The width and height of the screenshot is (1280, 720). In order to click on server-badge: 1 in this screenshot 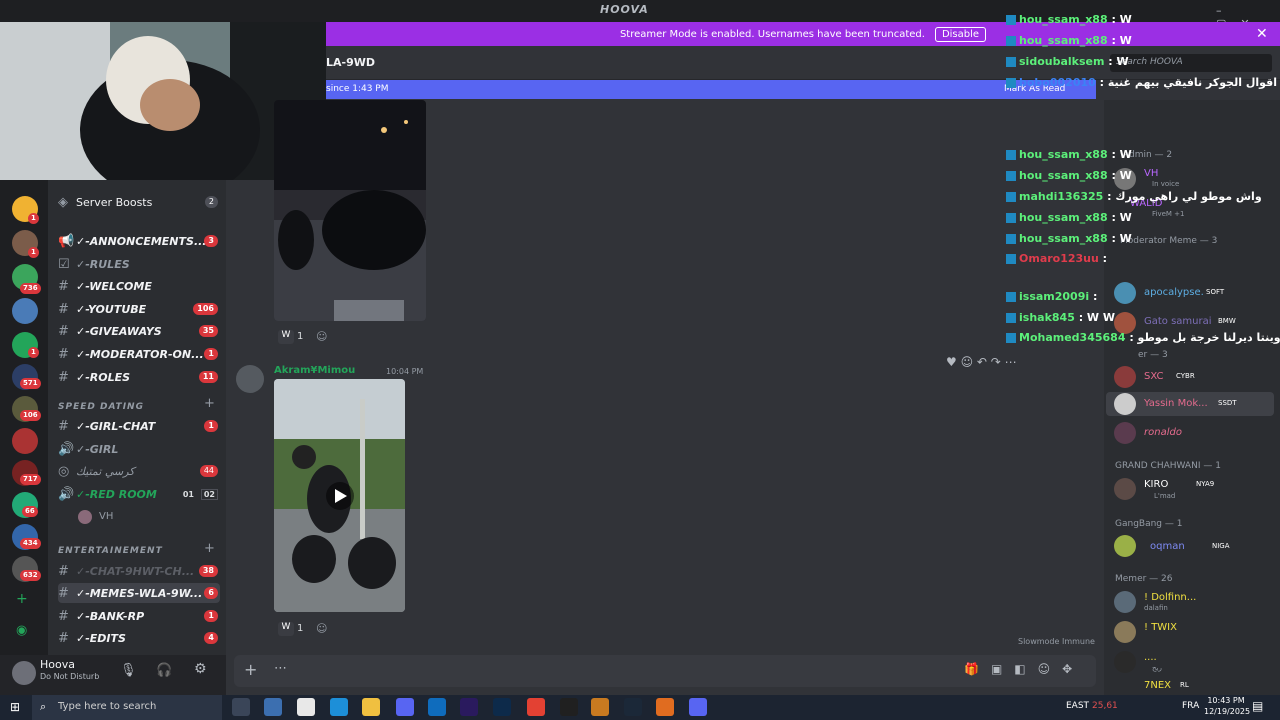, I will do `click(33, 252)`.